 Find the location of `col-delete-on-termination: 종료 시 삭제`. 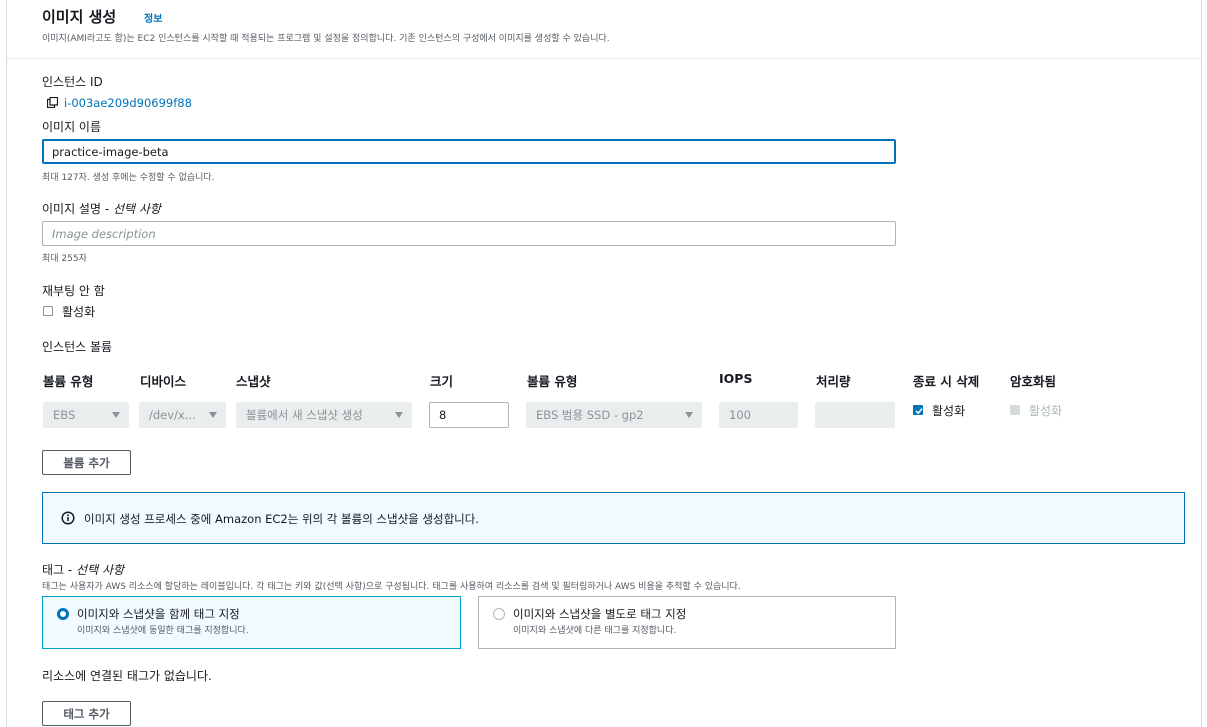

col-delete-on-termination: 종료 시 삭제 is located at coordinates (946, 381).